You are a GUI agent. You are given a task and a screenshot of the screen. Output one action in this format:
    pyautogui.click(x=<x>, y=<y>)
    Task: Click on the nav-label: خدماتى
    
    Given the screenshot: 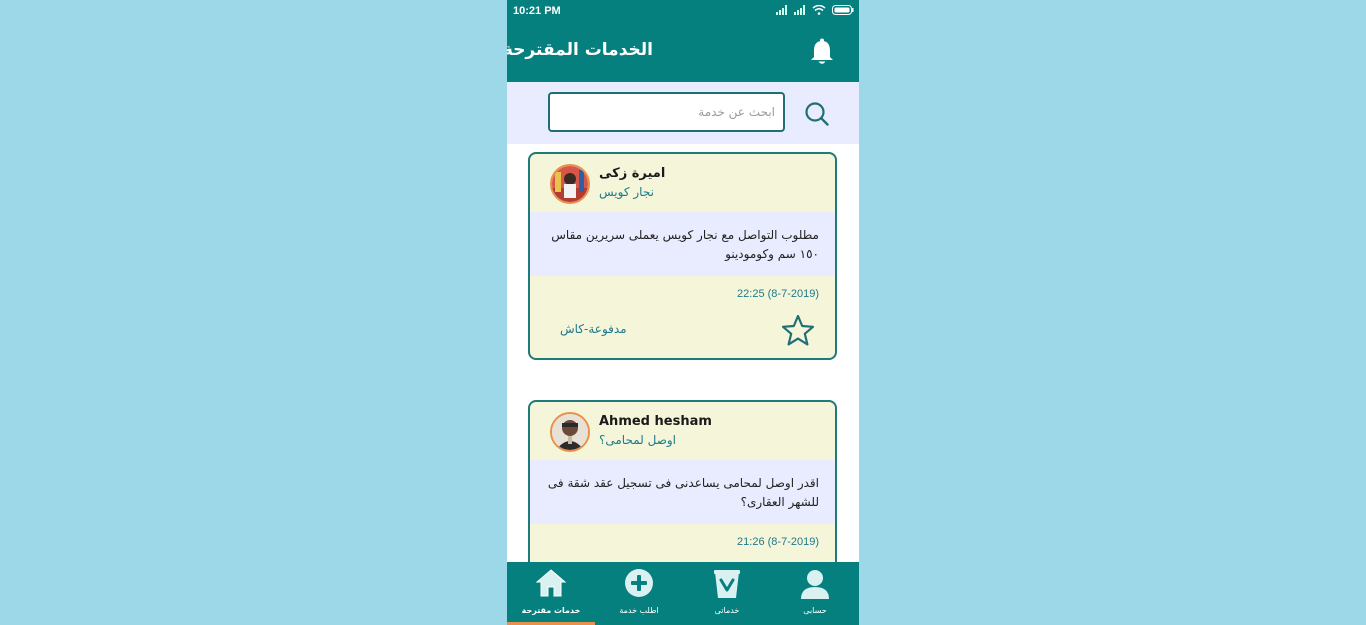 What is the action you would take?
    pyautogui.click(x=727, y=610)
    